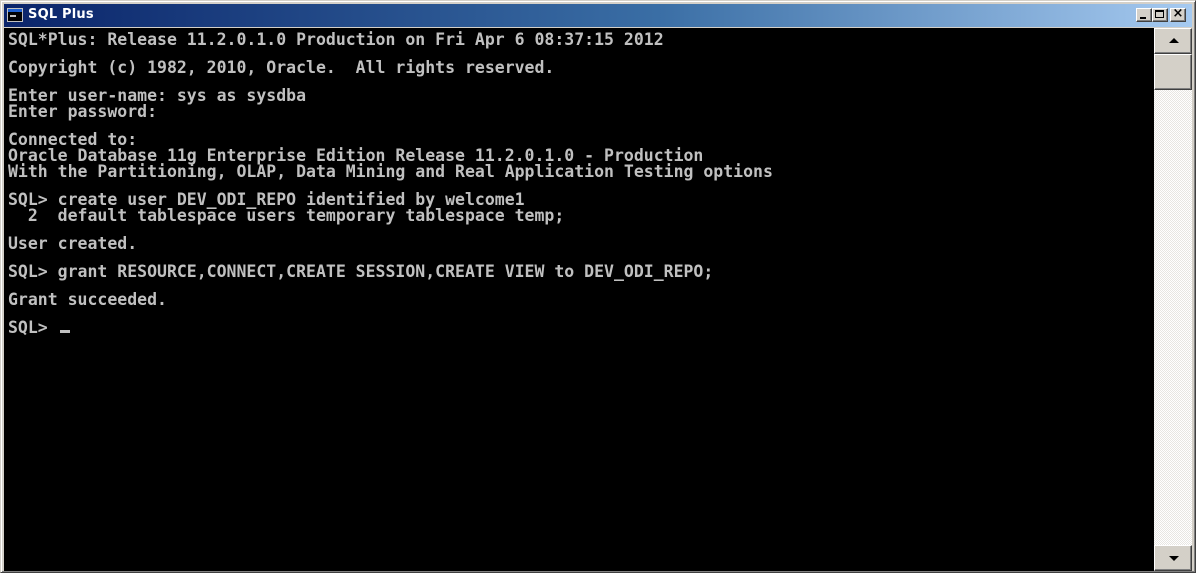 Image resolution: width=1196 pixels, height=573 pixels. I want to click on console-line: Enter user-name: sys as sysdba, so click(581, 95).